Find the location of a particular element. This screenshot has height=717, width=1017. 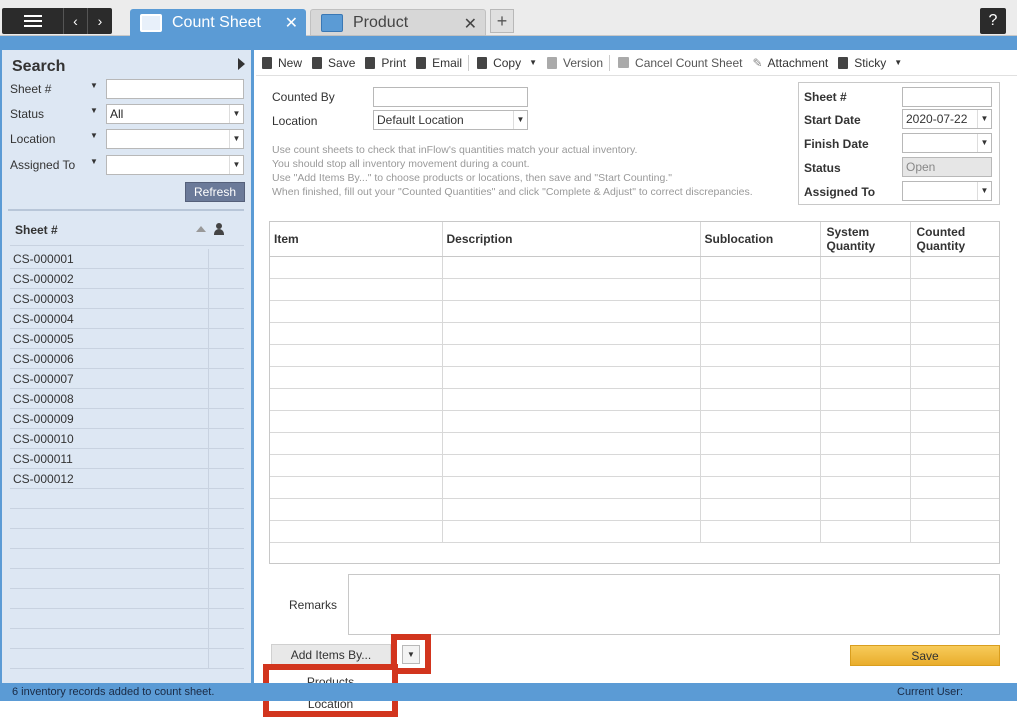

status-select: All ▼ is located at coordinates (175, 114).